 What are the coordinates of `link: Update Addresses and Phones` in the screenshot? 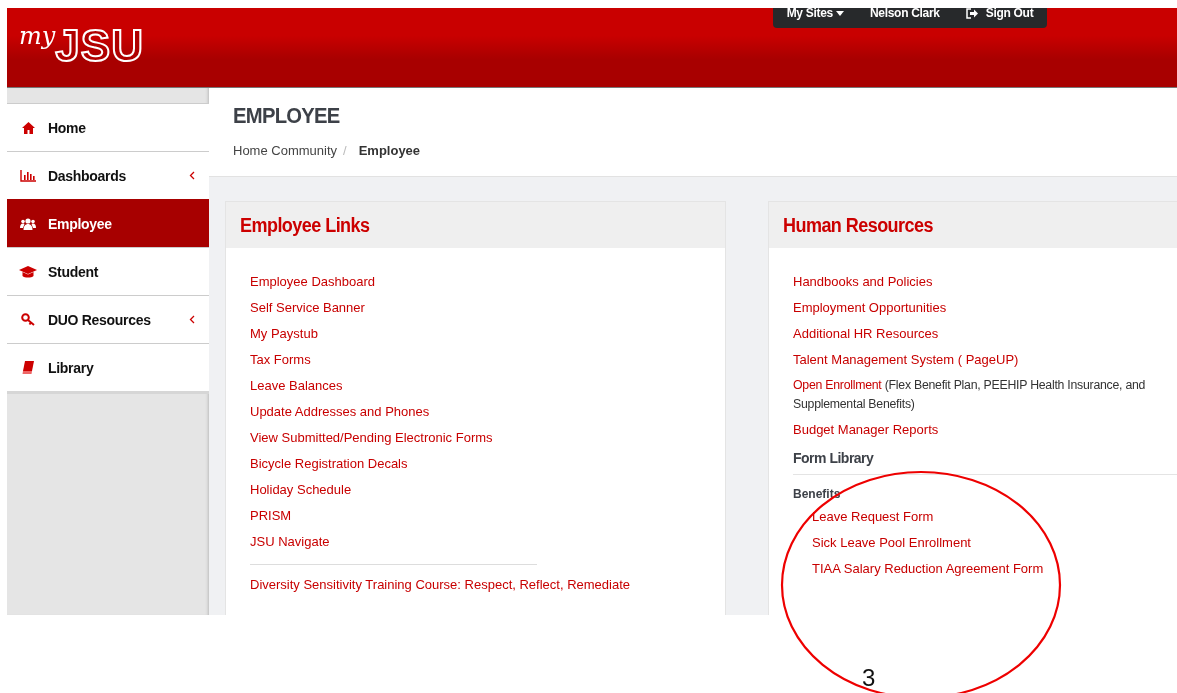 It's located at (340, 412).